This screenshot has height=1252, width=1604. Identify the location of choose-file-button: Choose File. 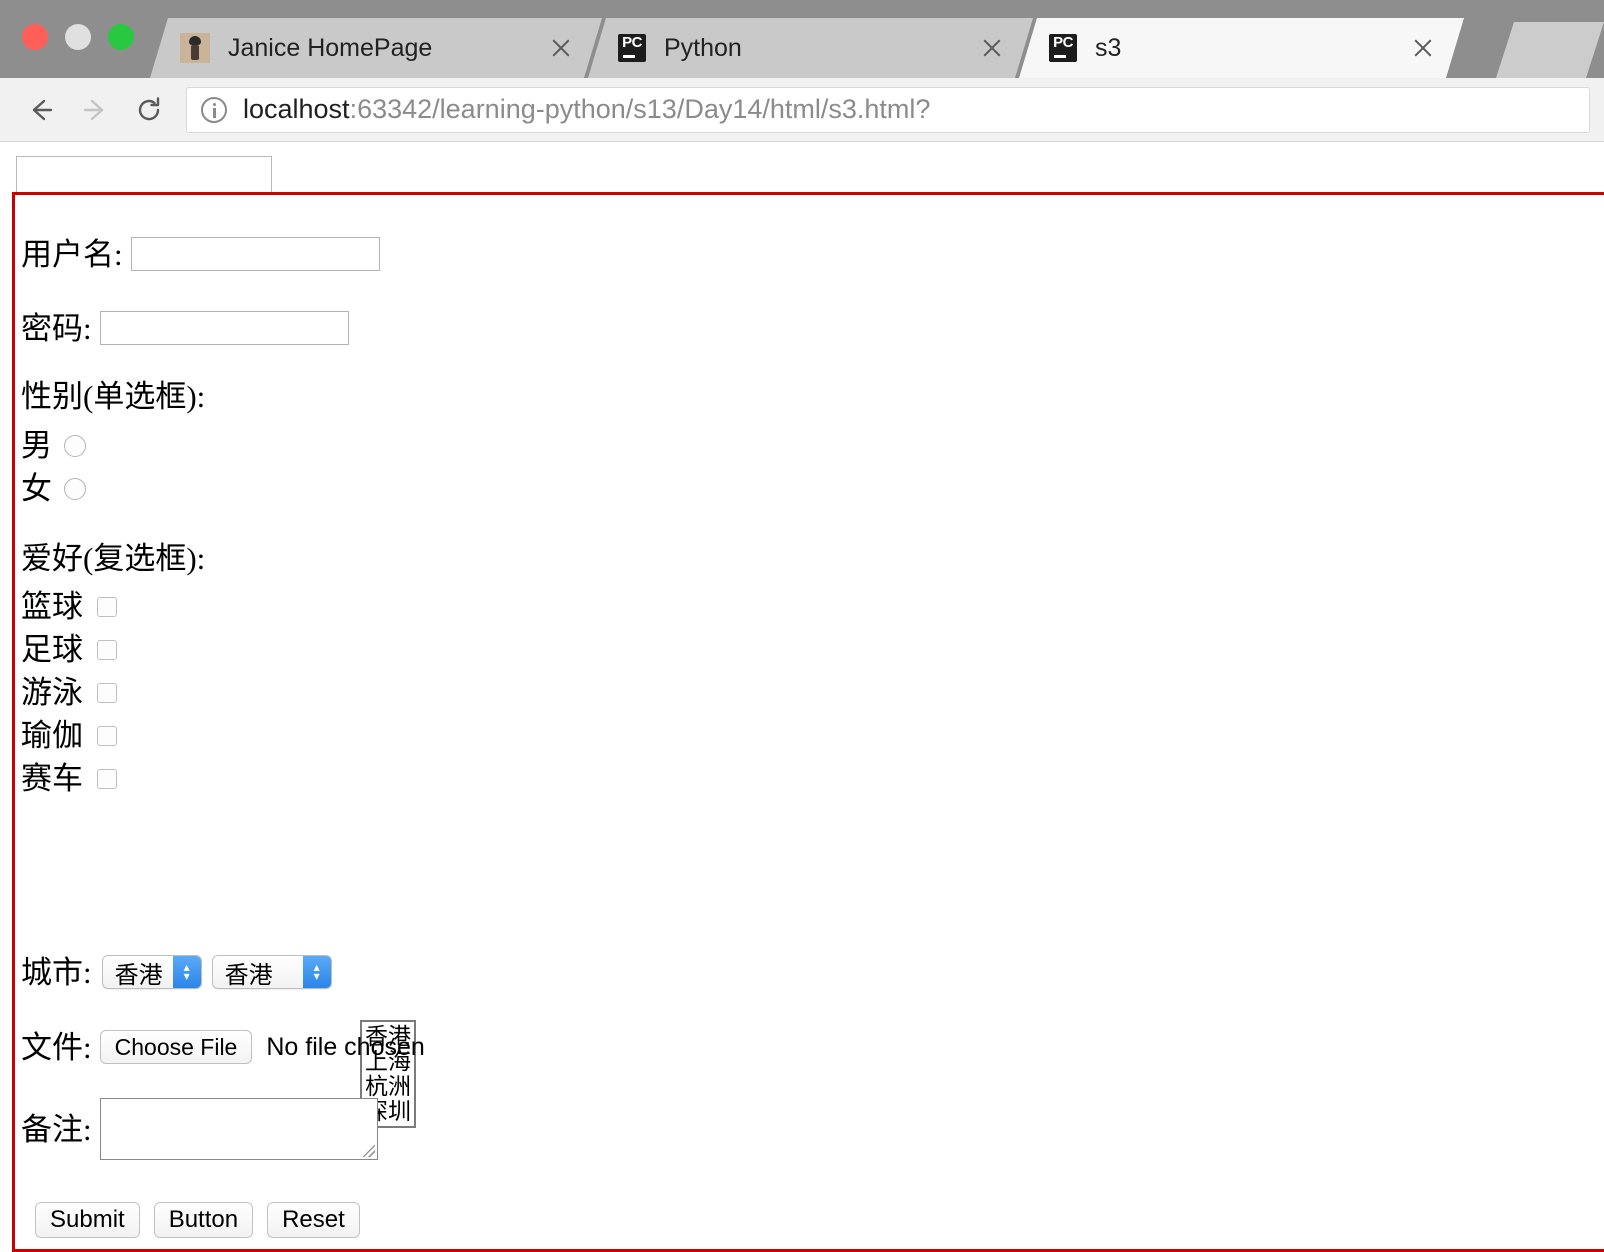
(176, 1047).